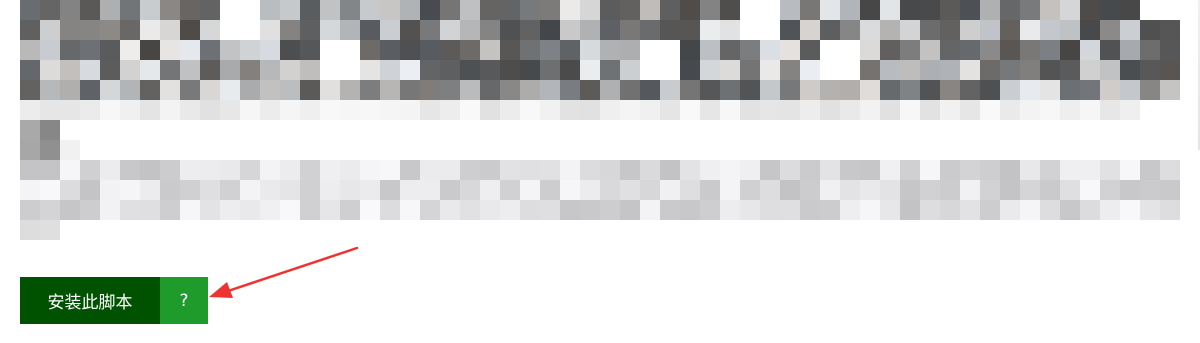 This screenshot has width=1200, height=343. I want to click on install-script-button: 安装此脚本, so click(90, 300).